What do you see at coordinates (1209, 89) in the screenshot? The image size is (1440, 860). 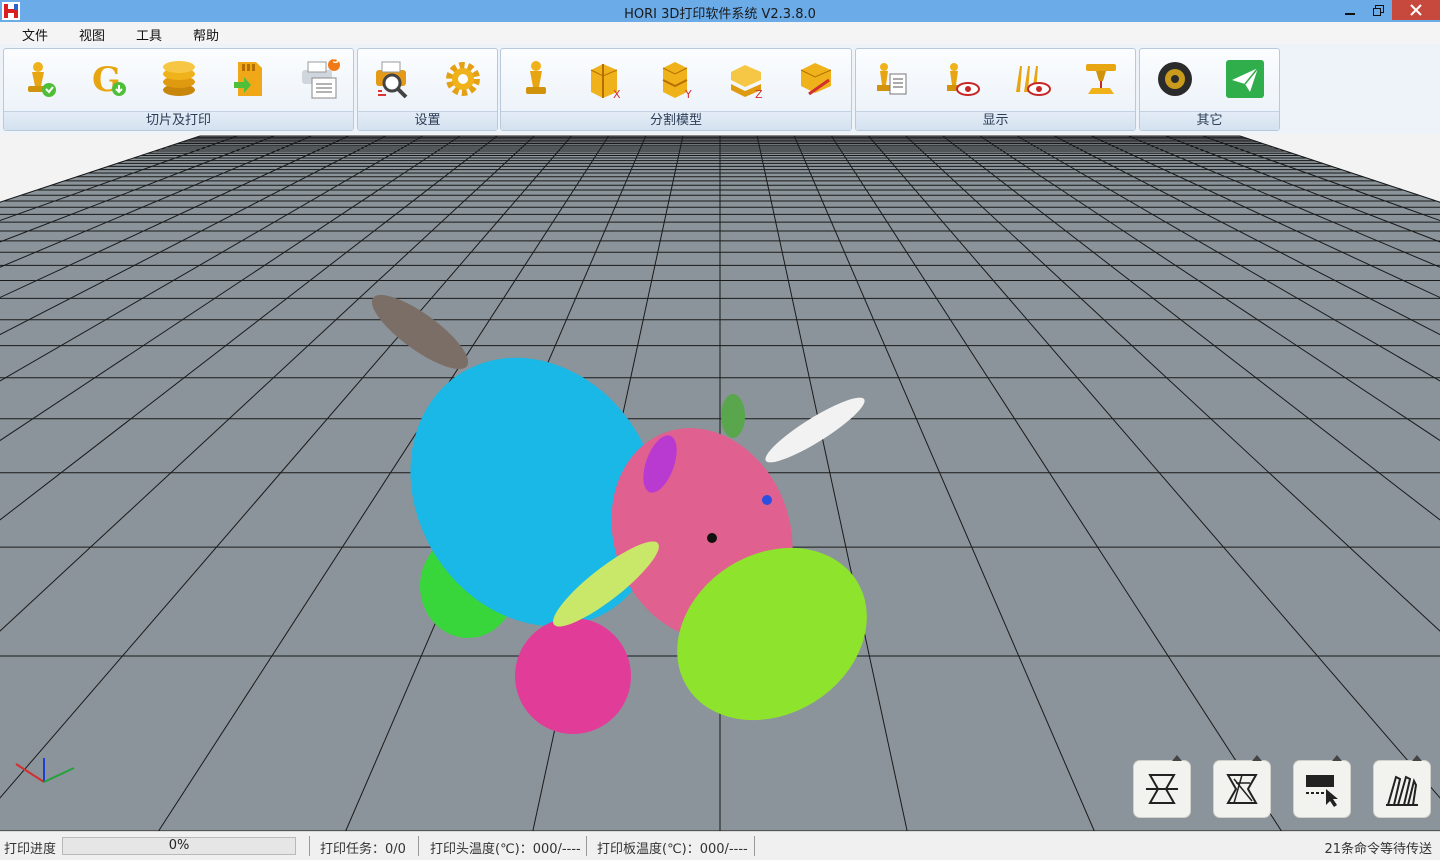 I see `group-other: 其它` at bounding box center [1209, 89].